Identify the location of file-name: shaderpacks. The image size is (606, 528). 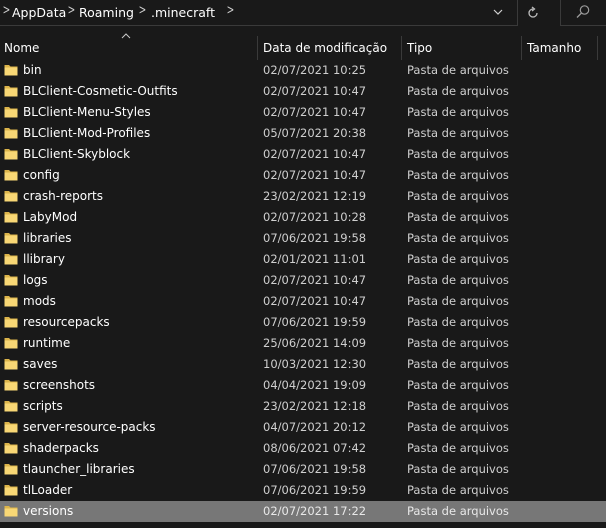
(61, 448).